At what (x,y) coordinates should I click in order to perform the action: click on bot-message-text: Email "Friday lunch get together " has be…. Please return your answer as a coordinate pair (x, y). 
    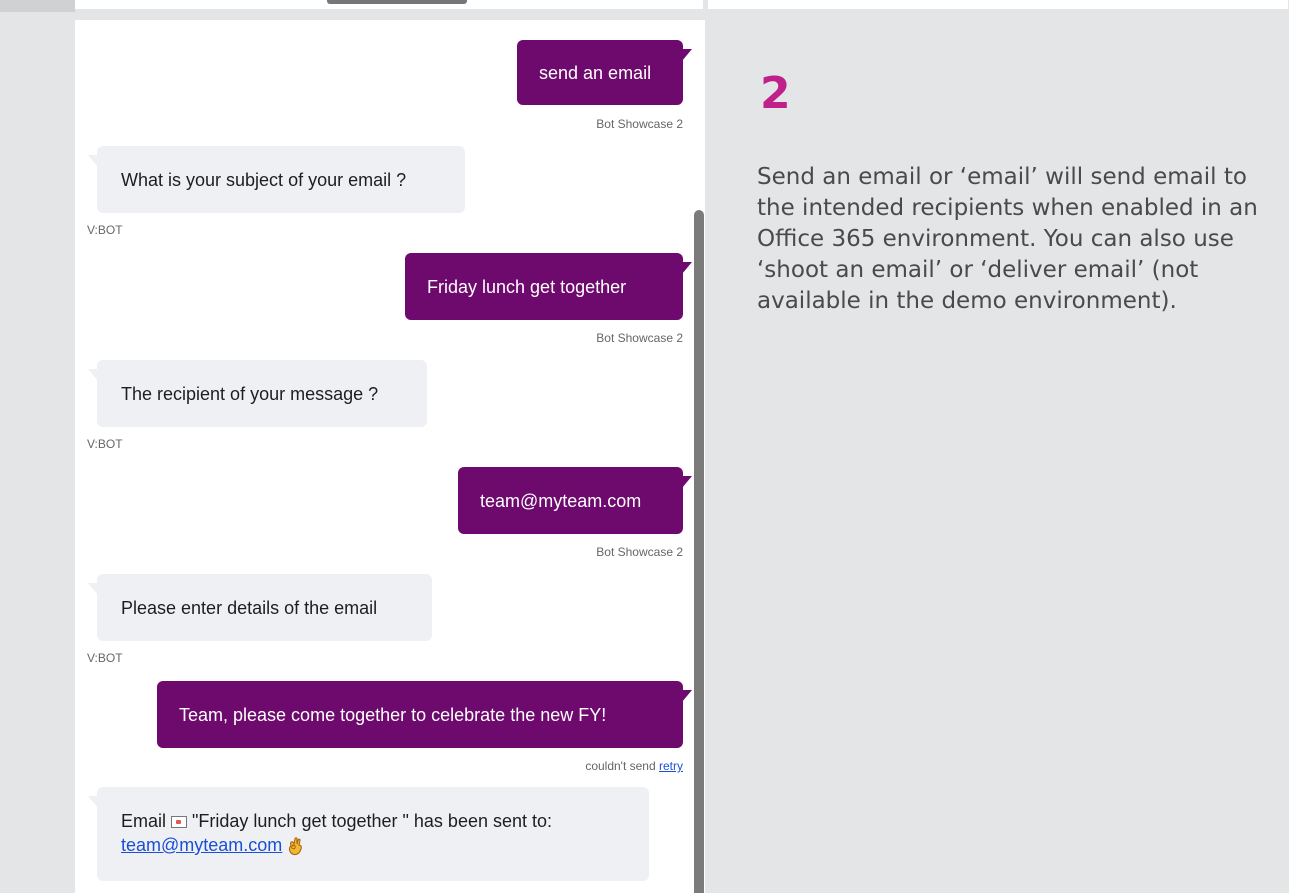
    Looking at the image, I should click on (336, 833).